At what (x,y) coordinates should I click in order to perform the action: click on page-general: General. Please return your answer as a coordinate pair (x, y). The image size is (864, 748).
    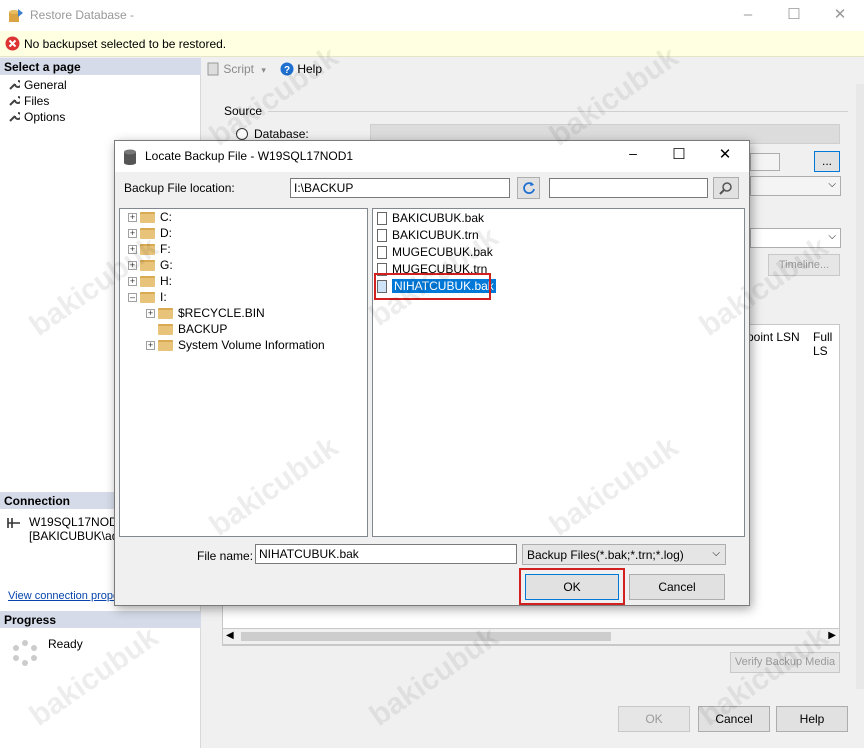
    Looking at the image, I should click on (37, 85).